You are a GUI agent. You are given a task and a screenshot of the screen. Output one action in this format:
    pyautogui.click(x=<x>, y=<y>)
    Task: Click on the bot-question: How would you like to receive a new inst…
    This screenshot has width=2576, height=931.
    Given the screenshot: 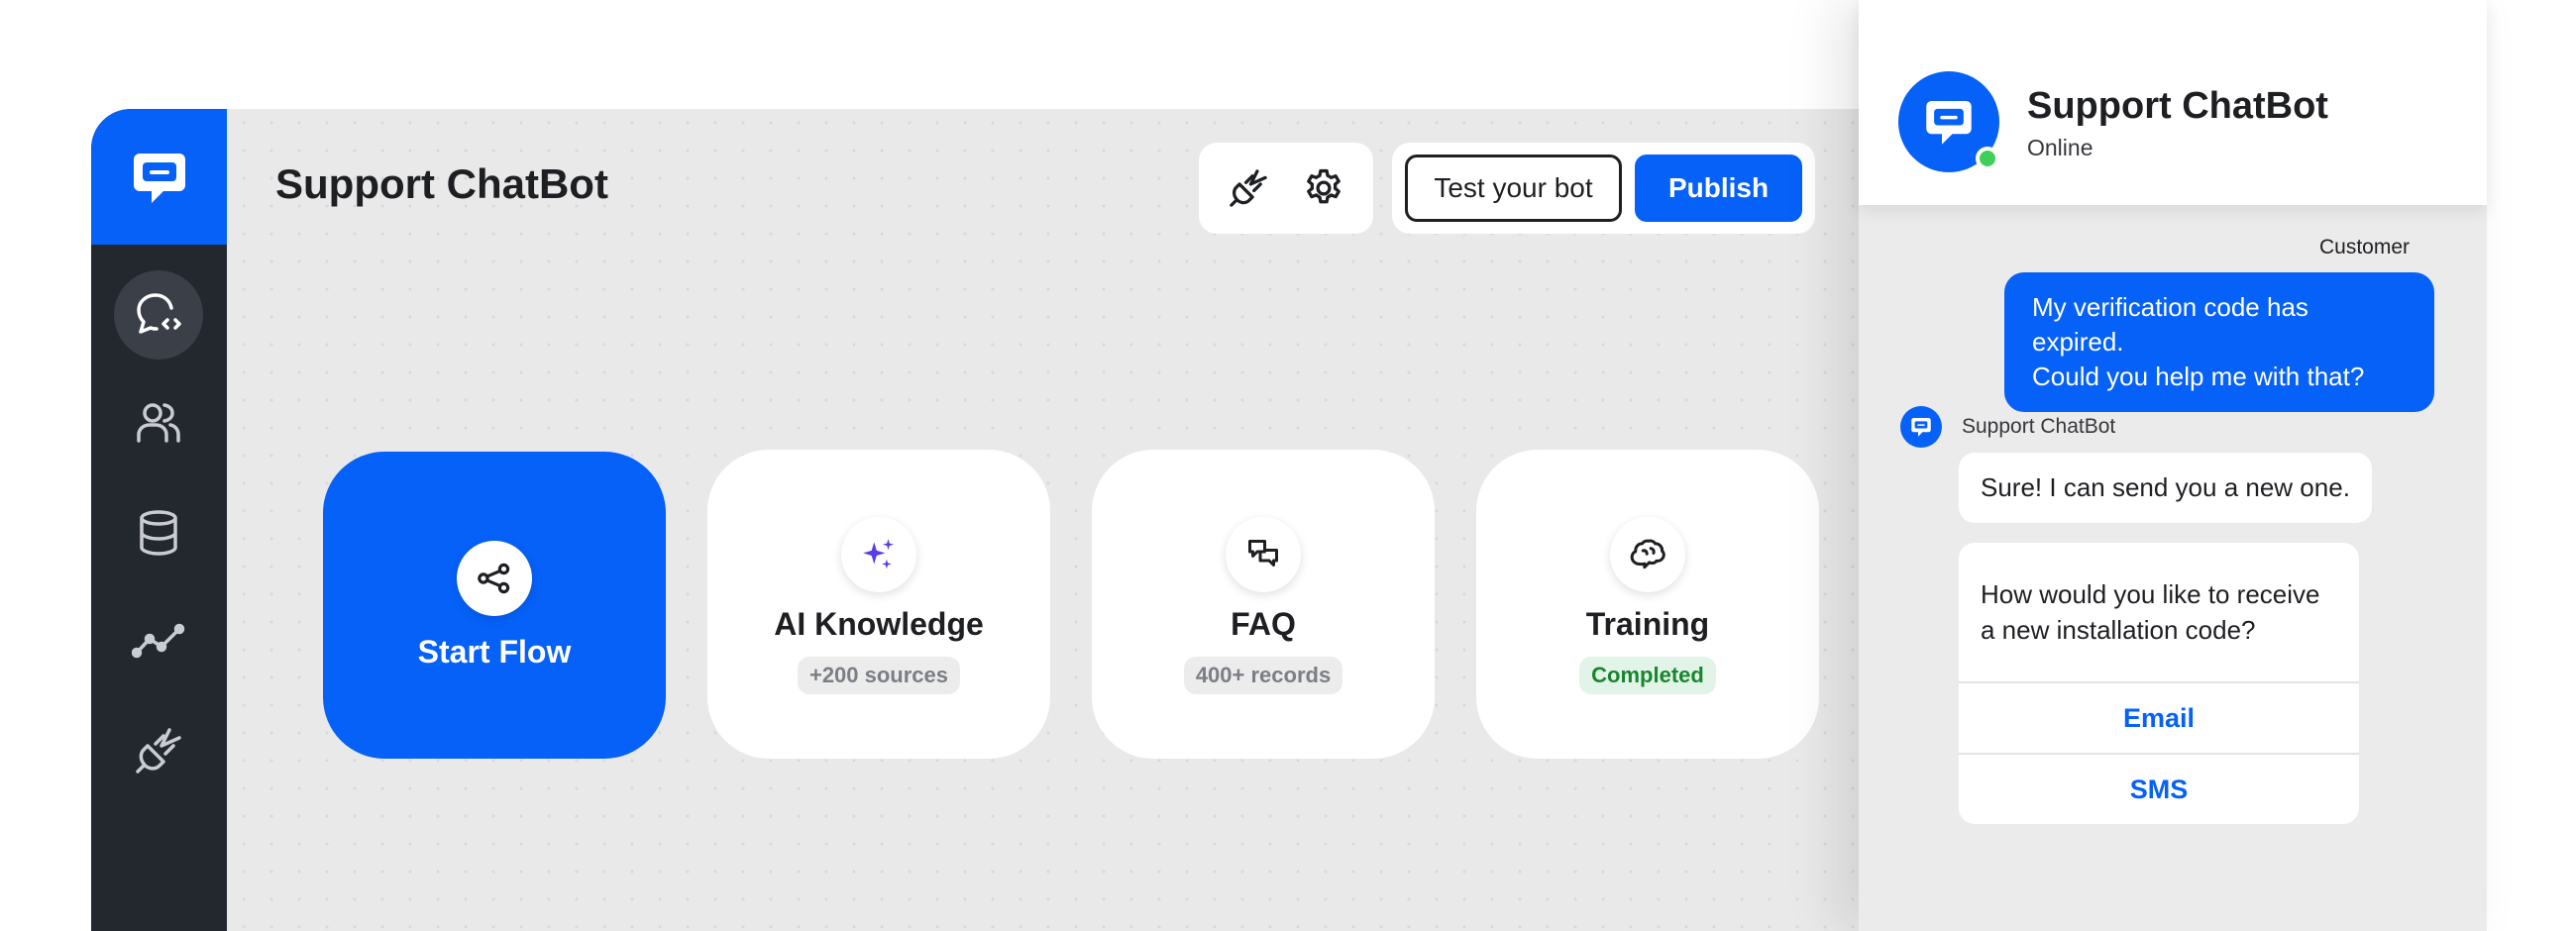 What is the action you would take?
    pyautogui.click(x=2159, y=612)
    